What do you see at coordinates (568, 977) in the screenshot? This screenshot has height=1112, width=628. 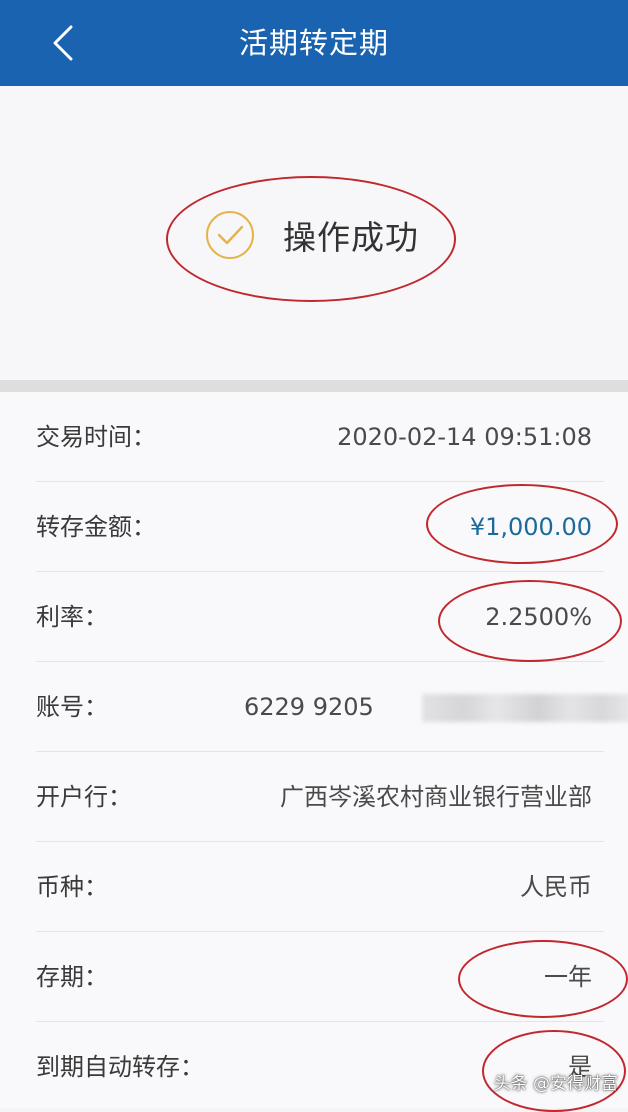 I see `detail-value: 一年` at bounding box center [568, 977].